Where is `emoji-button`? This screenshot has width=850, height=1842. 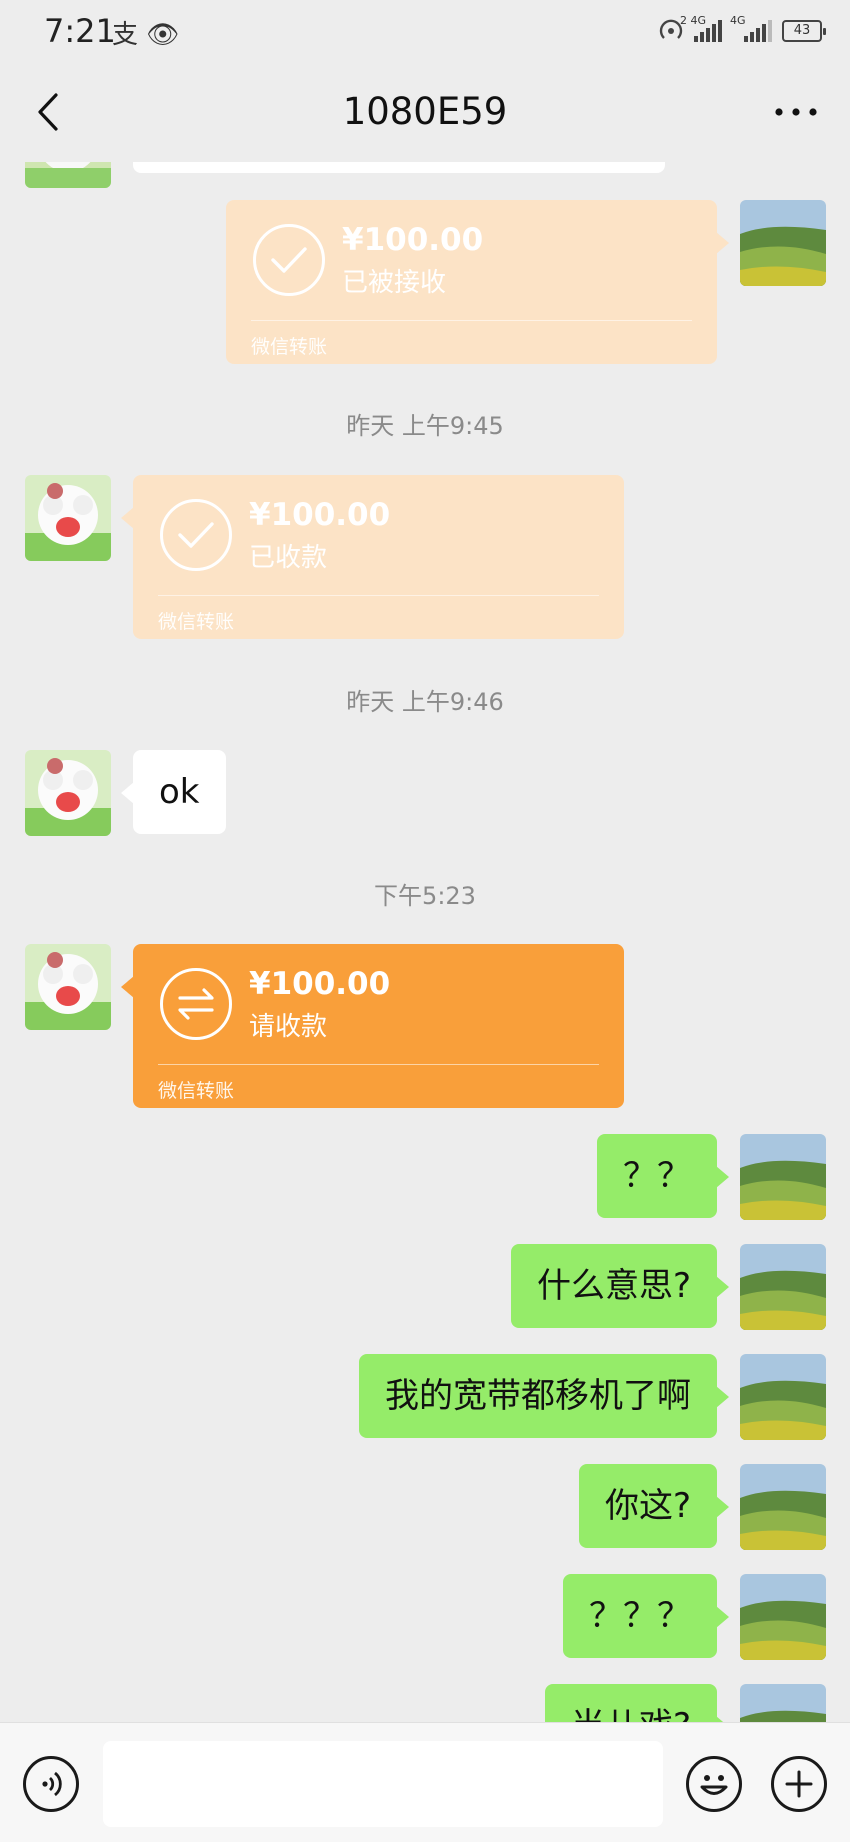
emoji-button is located at coordinates (714, 1784).